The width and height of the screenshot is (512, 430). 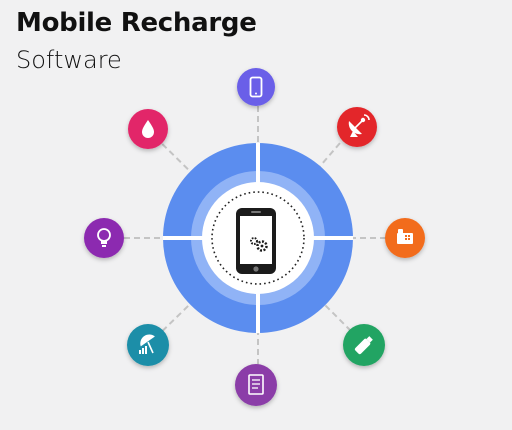 What do you see at coordinates (256, 87) in the screenshot?
I see `service-node-mobile` at bounding box center [256, 87].